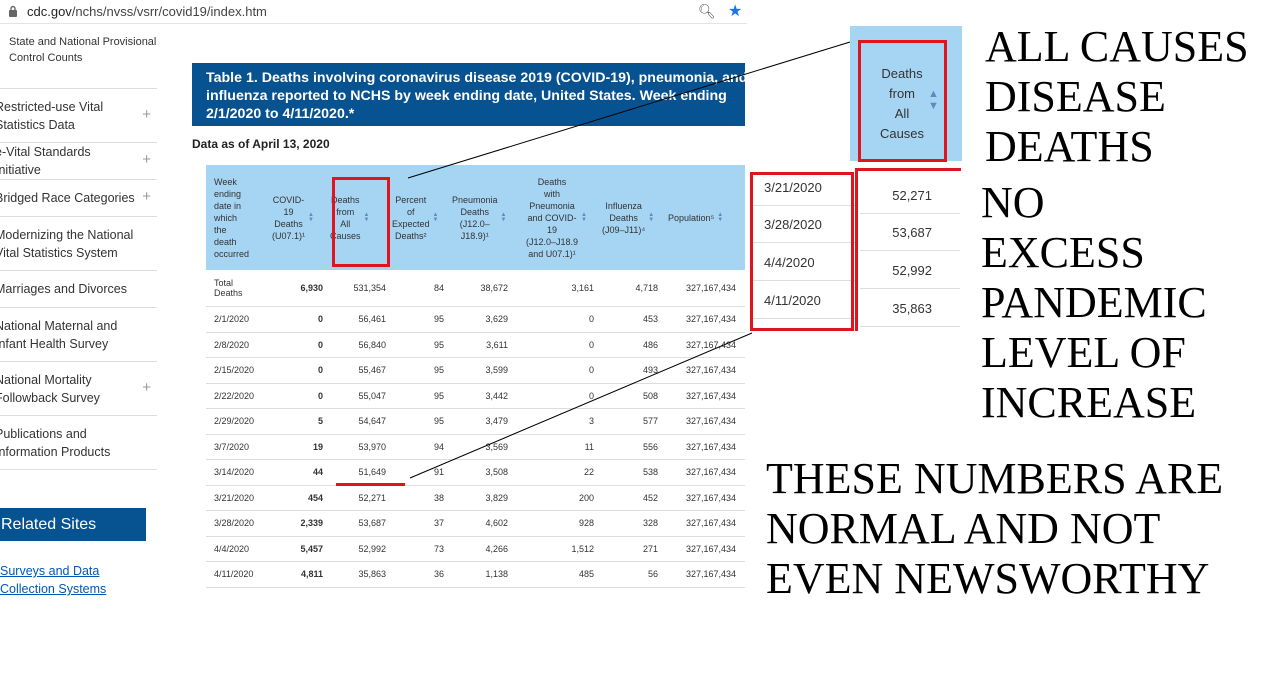  Describe the element at coordinates (1075, 96) in the screenshot. I see `annotation-line: DISEASE` at that location.